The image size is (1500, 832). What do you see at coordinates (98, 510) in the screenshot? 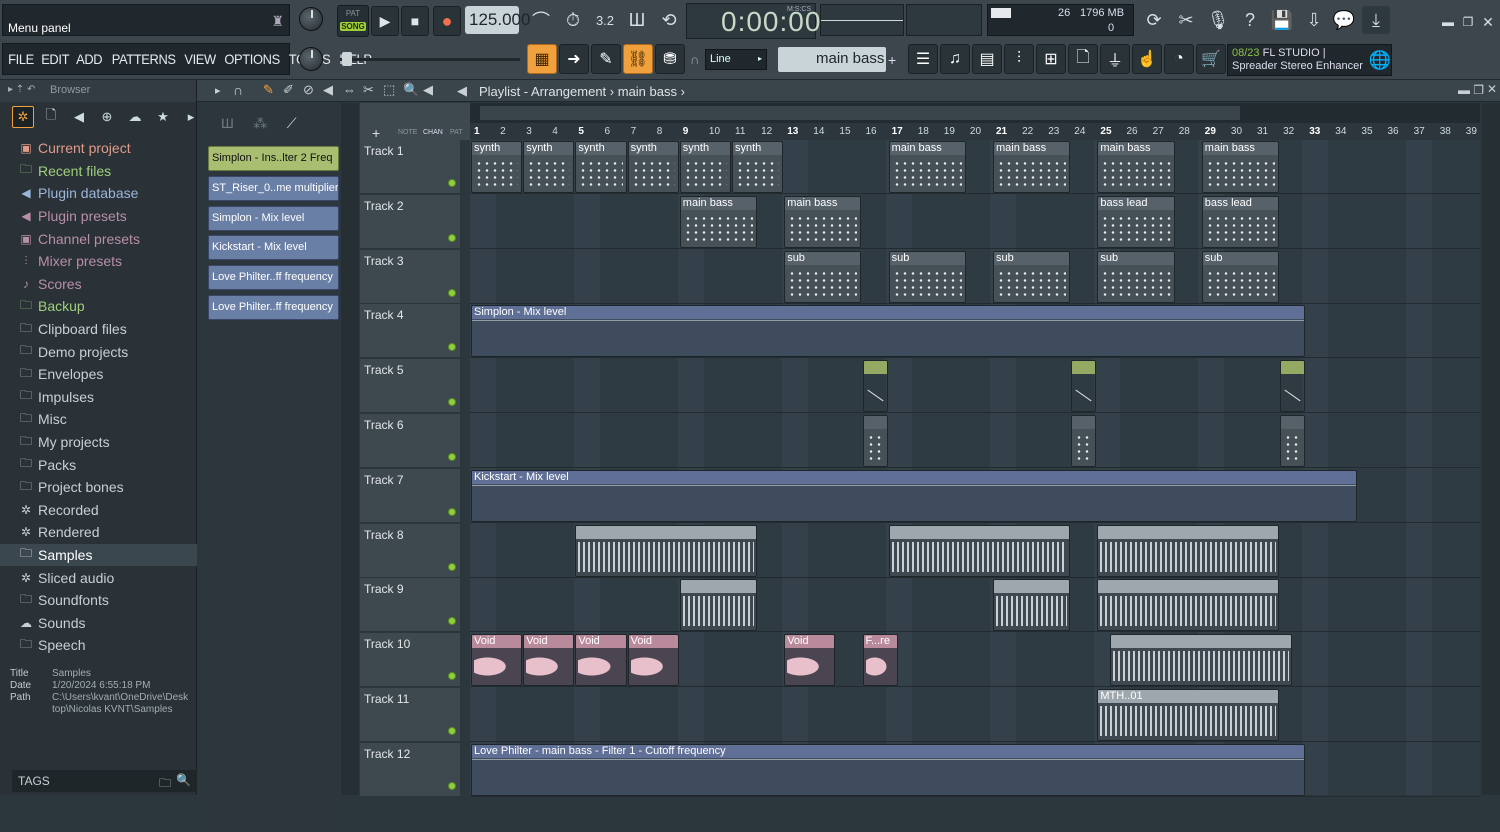
I see `browser-item: ✲ Recorded` at bounding box center [98, 510].